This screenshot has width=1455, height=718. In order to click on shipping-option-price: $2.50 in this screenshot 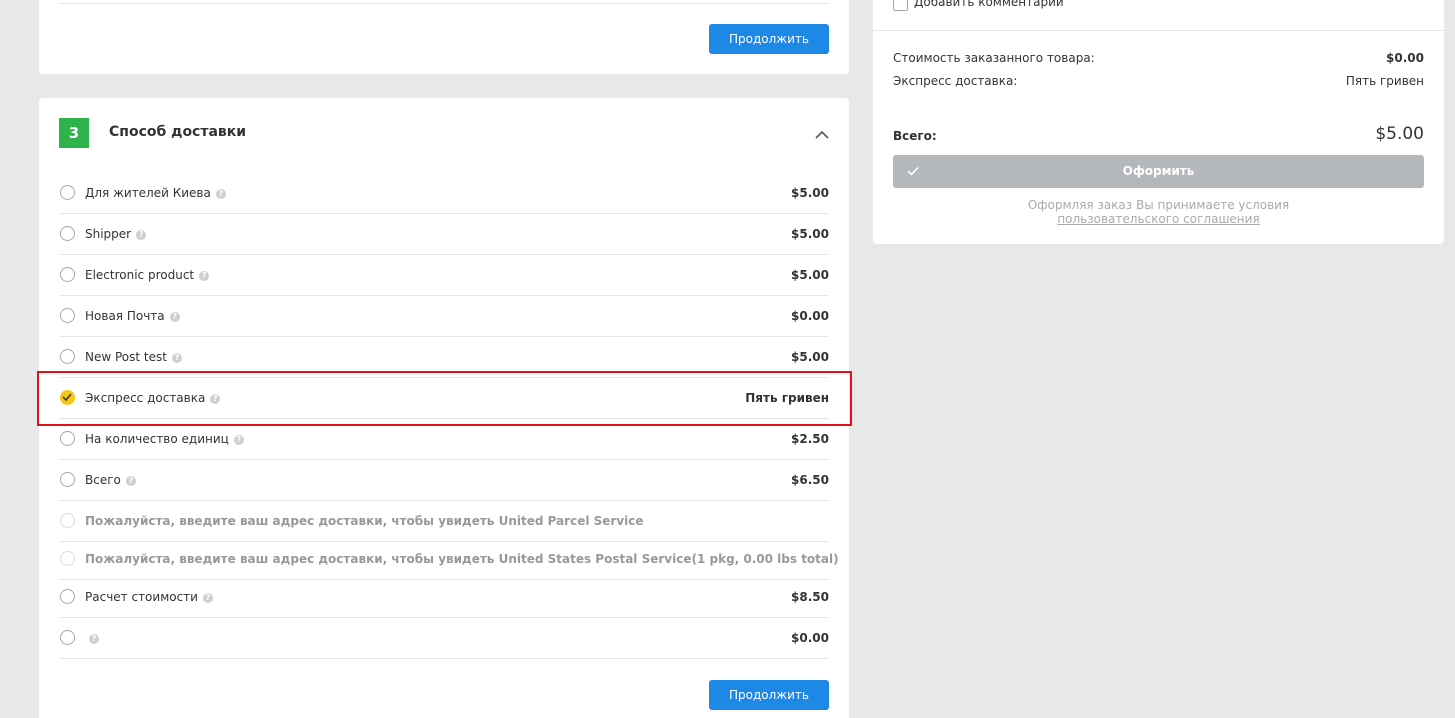, I will do `click(810, 439)`.